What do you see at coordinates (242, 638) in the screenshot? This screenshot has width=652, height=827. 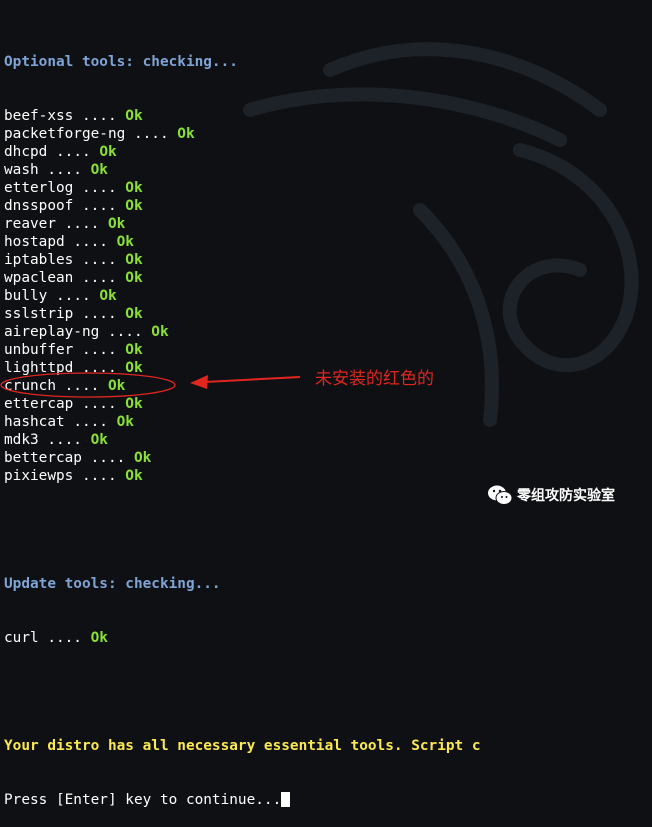 I see `update-tool-row: curl .... Ok` at bounding box center [242, 638].